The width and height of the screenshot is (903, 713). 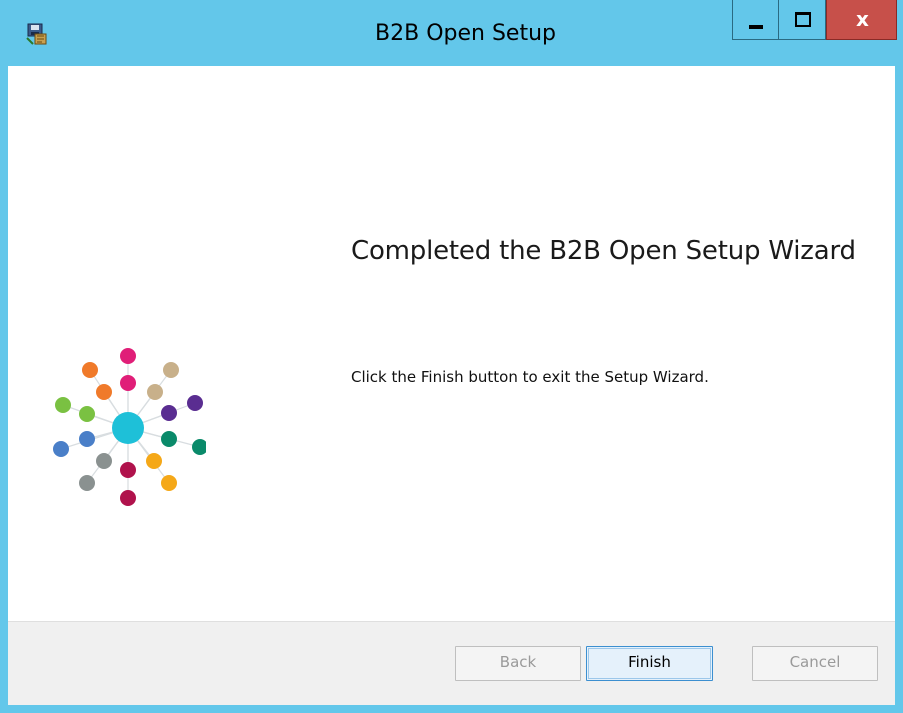 I want to click on maximize-button, so click(x=802, y=20).